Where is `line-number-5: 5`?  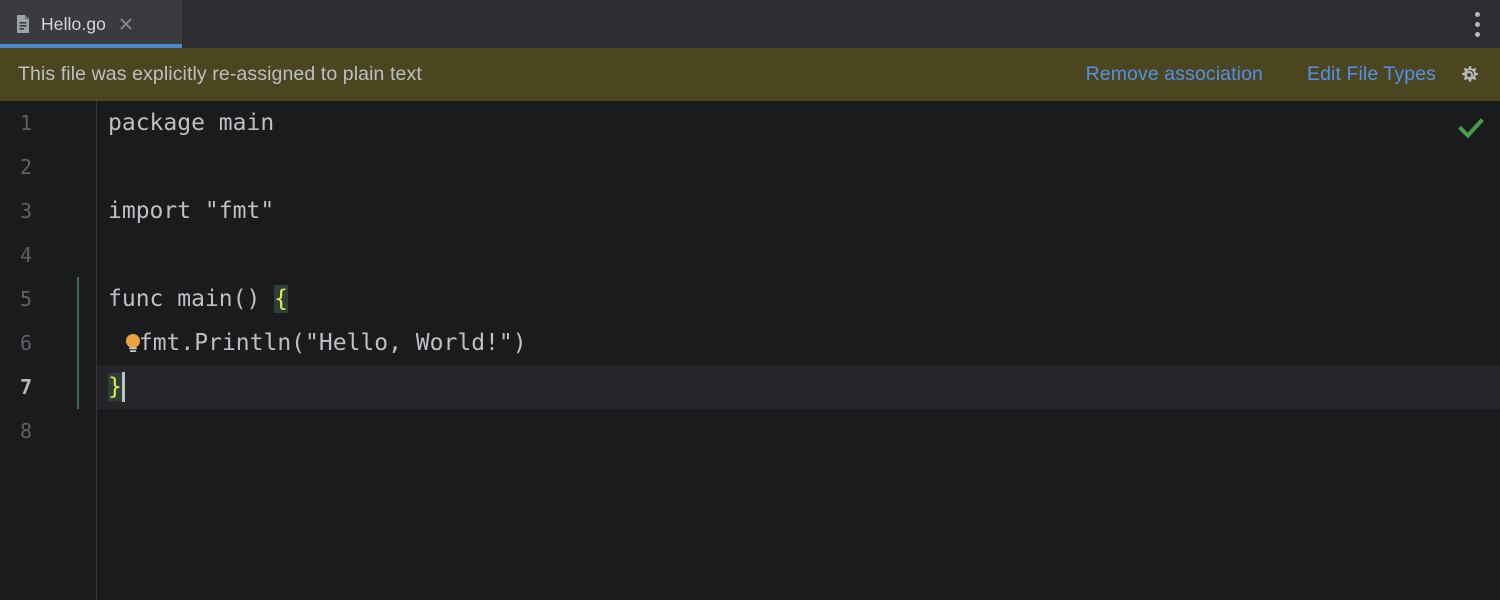 line-number-5: 5 is located at coordinates (25, 299).